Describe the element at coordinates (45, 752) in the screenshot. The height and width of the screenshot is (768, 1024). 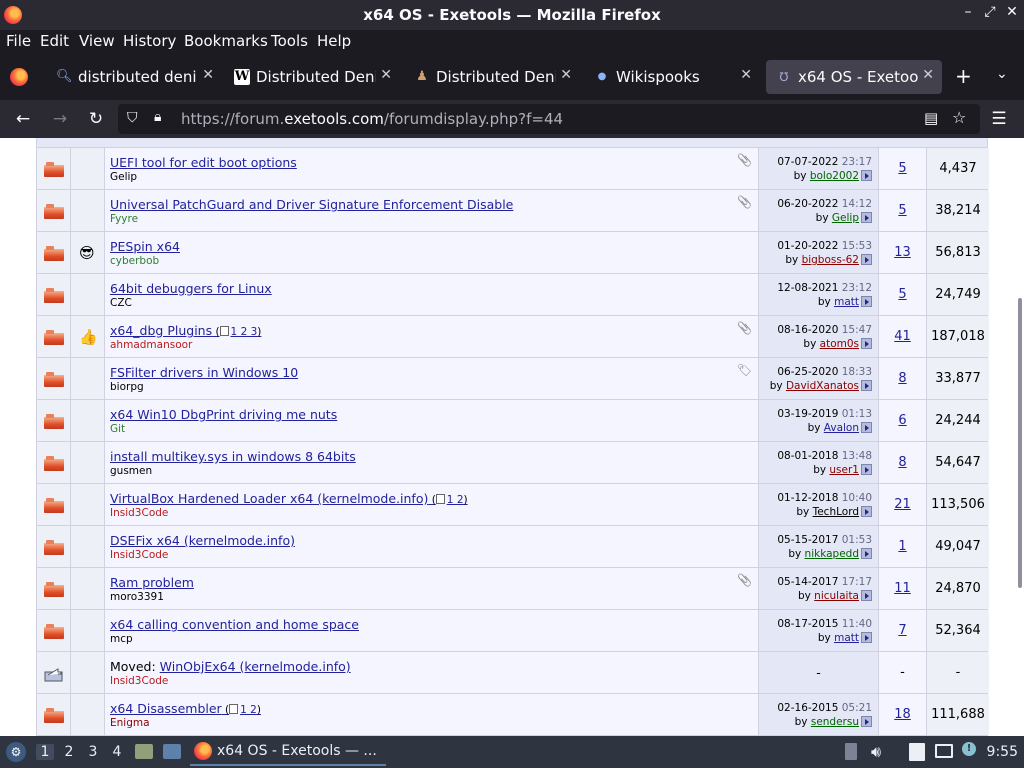
I see `workspace-1: 1` at that location.